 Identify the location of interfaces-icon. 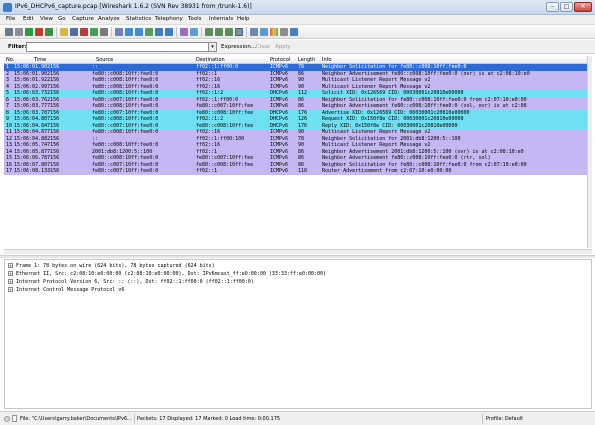
(9, 32).